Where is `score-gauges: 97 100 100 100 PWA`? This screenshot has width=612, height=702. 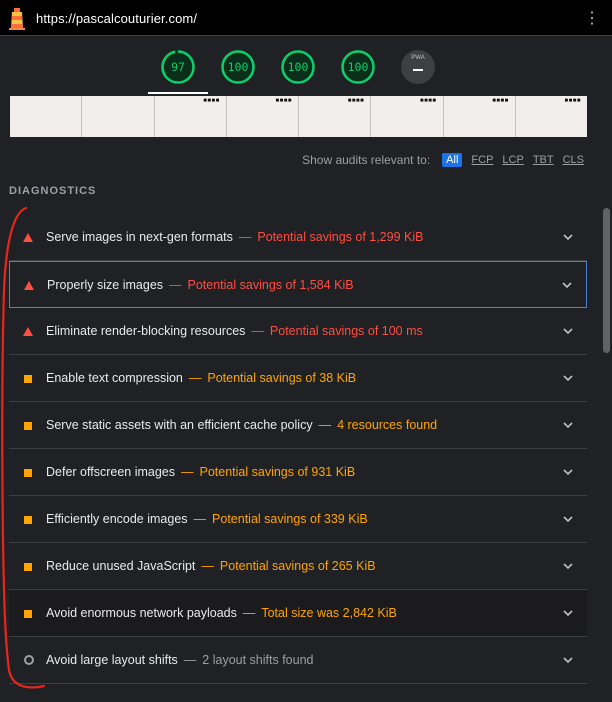 score-gauges: 97 100 100 100 PWA is located at coordinates (306, 66).